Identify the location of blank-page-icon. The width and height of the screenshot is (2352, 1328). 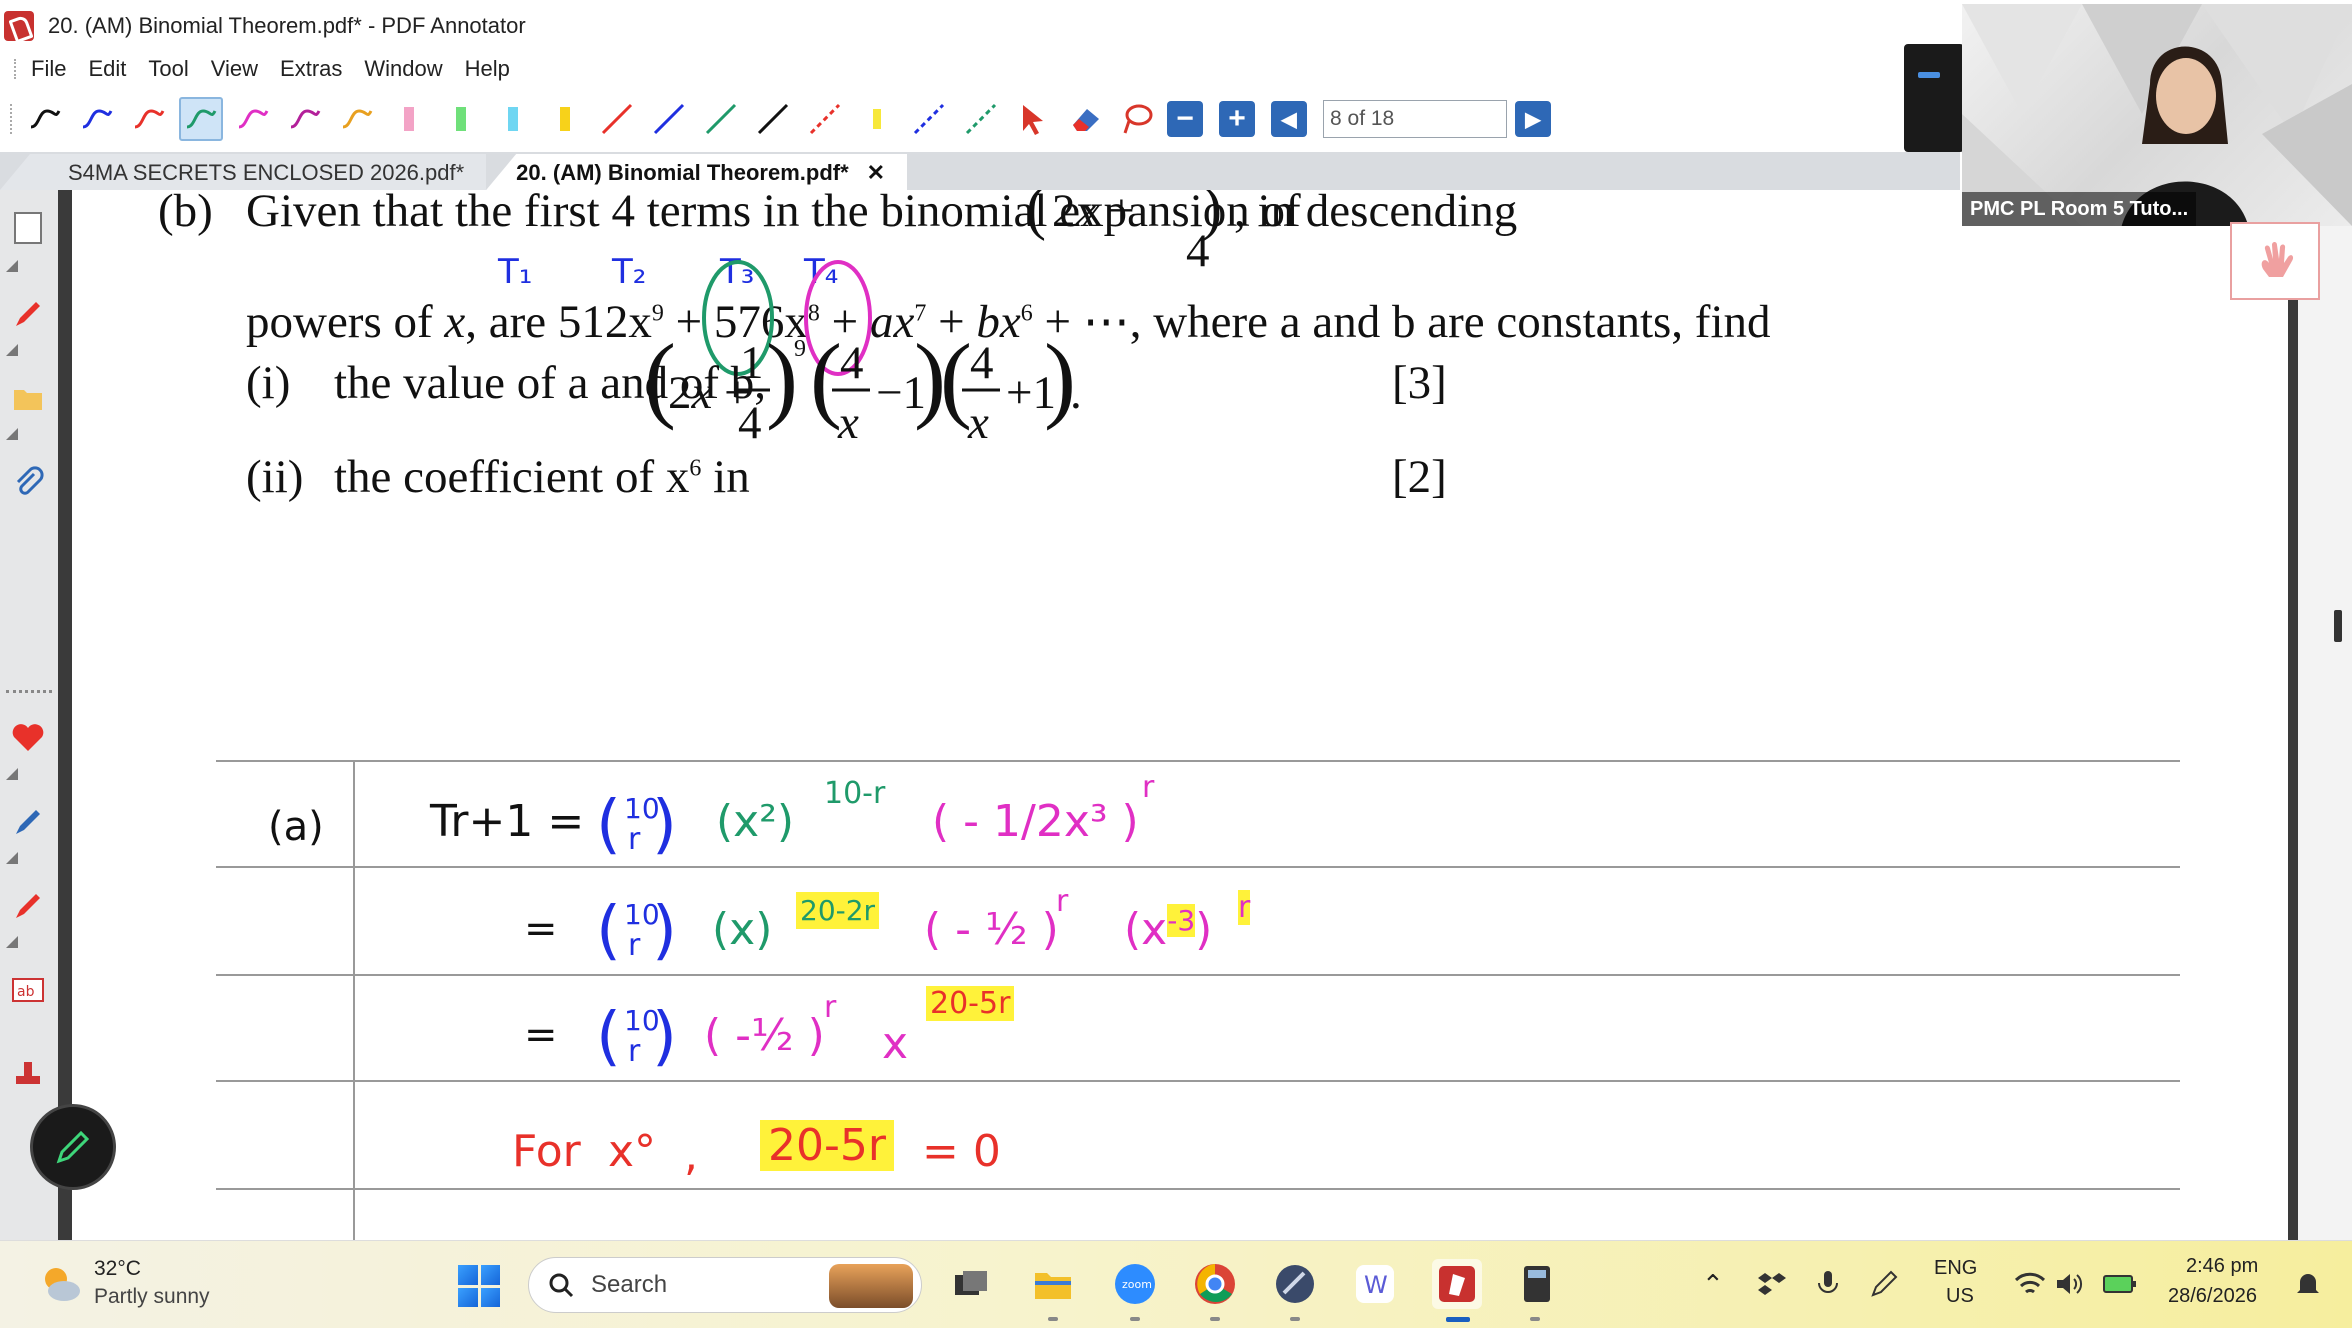
(28, 228).